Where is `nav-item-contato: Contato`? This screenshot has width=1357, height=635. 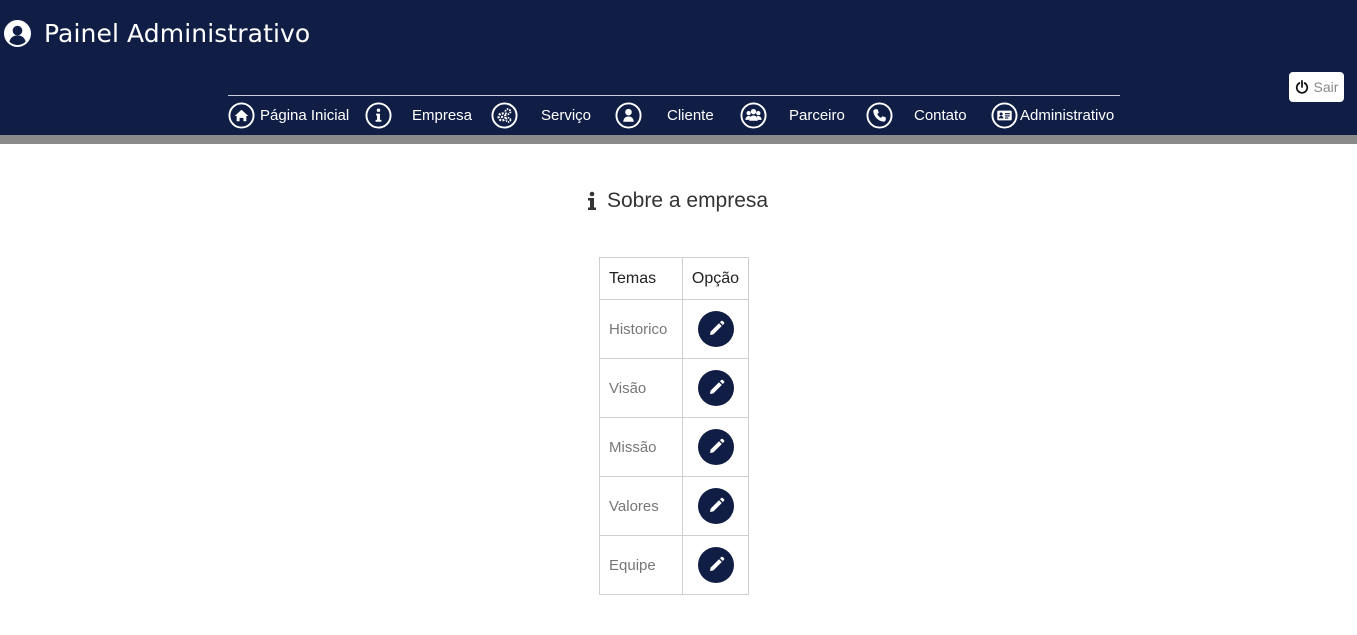 nav-item-contato: Contato is located at coordinates (916, 115).